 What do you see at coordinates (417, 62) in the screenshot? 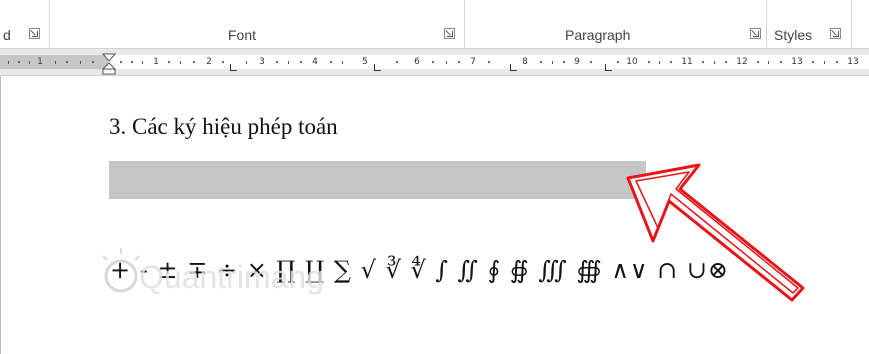
I see `ruler-number: 6` at bounding box center [417, 62].